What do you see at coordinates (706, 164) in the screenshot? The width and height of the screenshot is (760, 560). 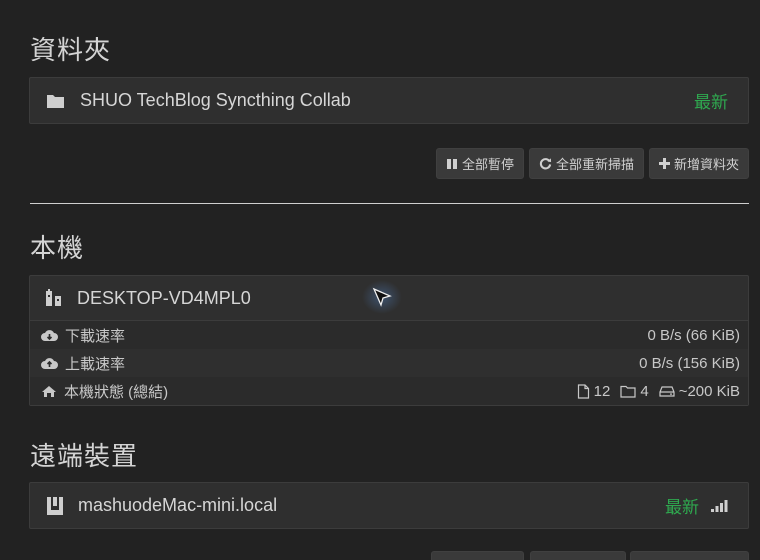 I see `add-folder-label: 新增資料夾` at bounding box center [706, 164].